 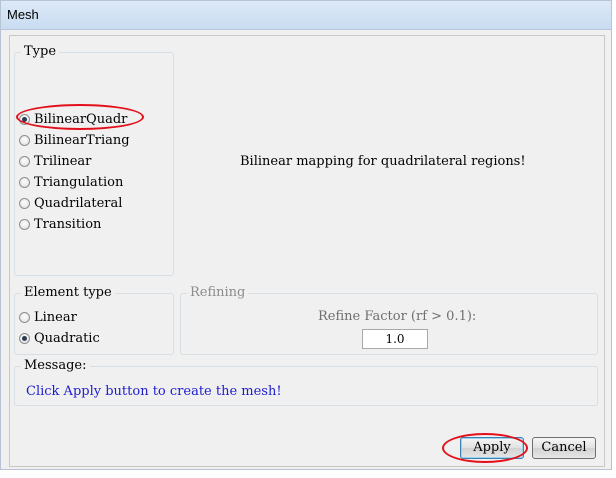 I want to click on radio-label: Triangulation, so click(x=79, y=182).